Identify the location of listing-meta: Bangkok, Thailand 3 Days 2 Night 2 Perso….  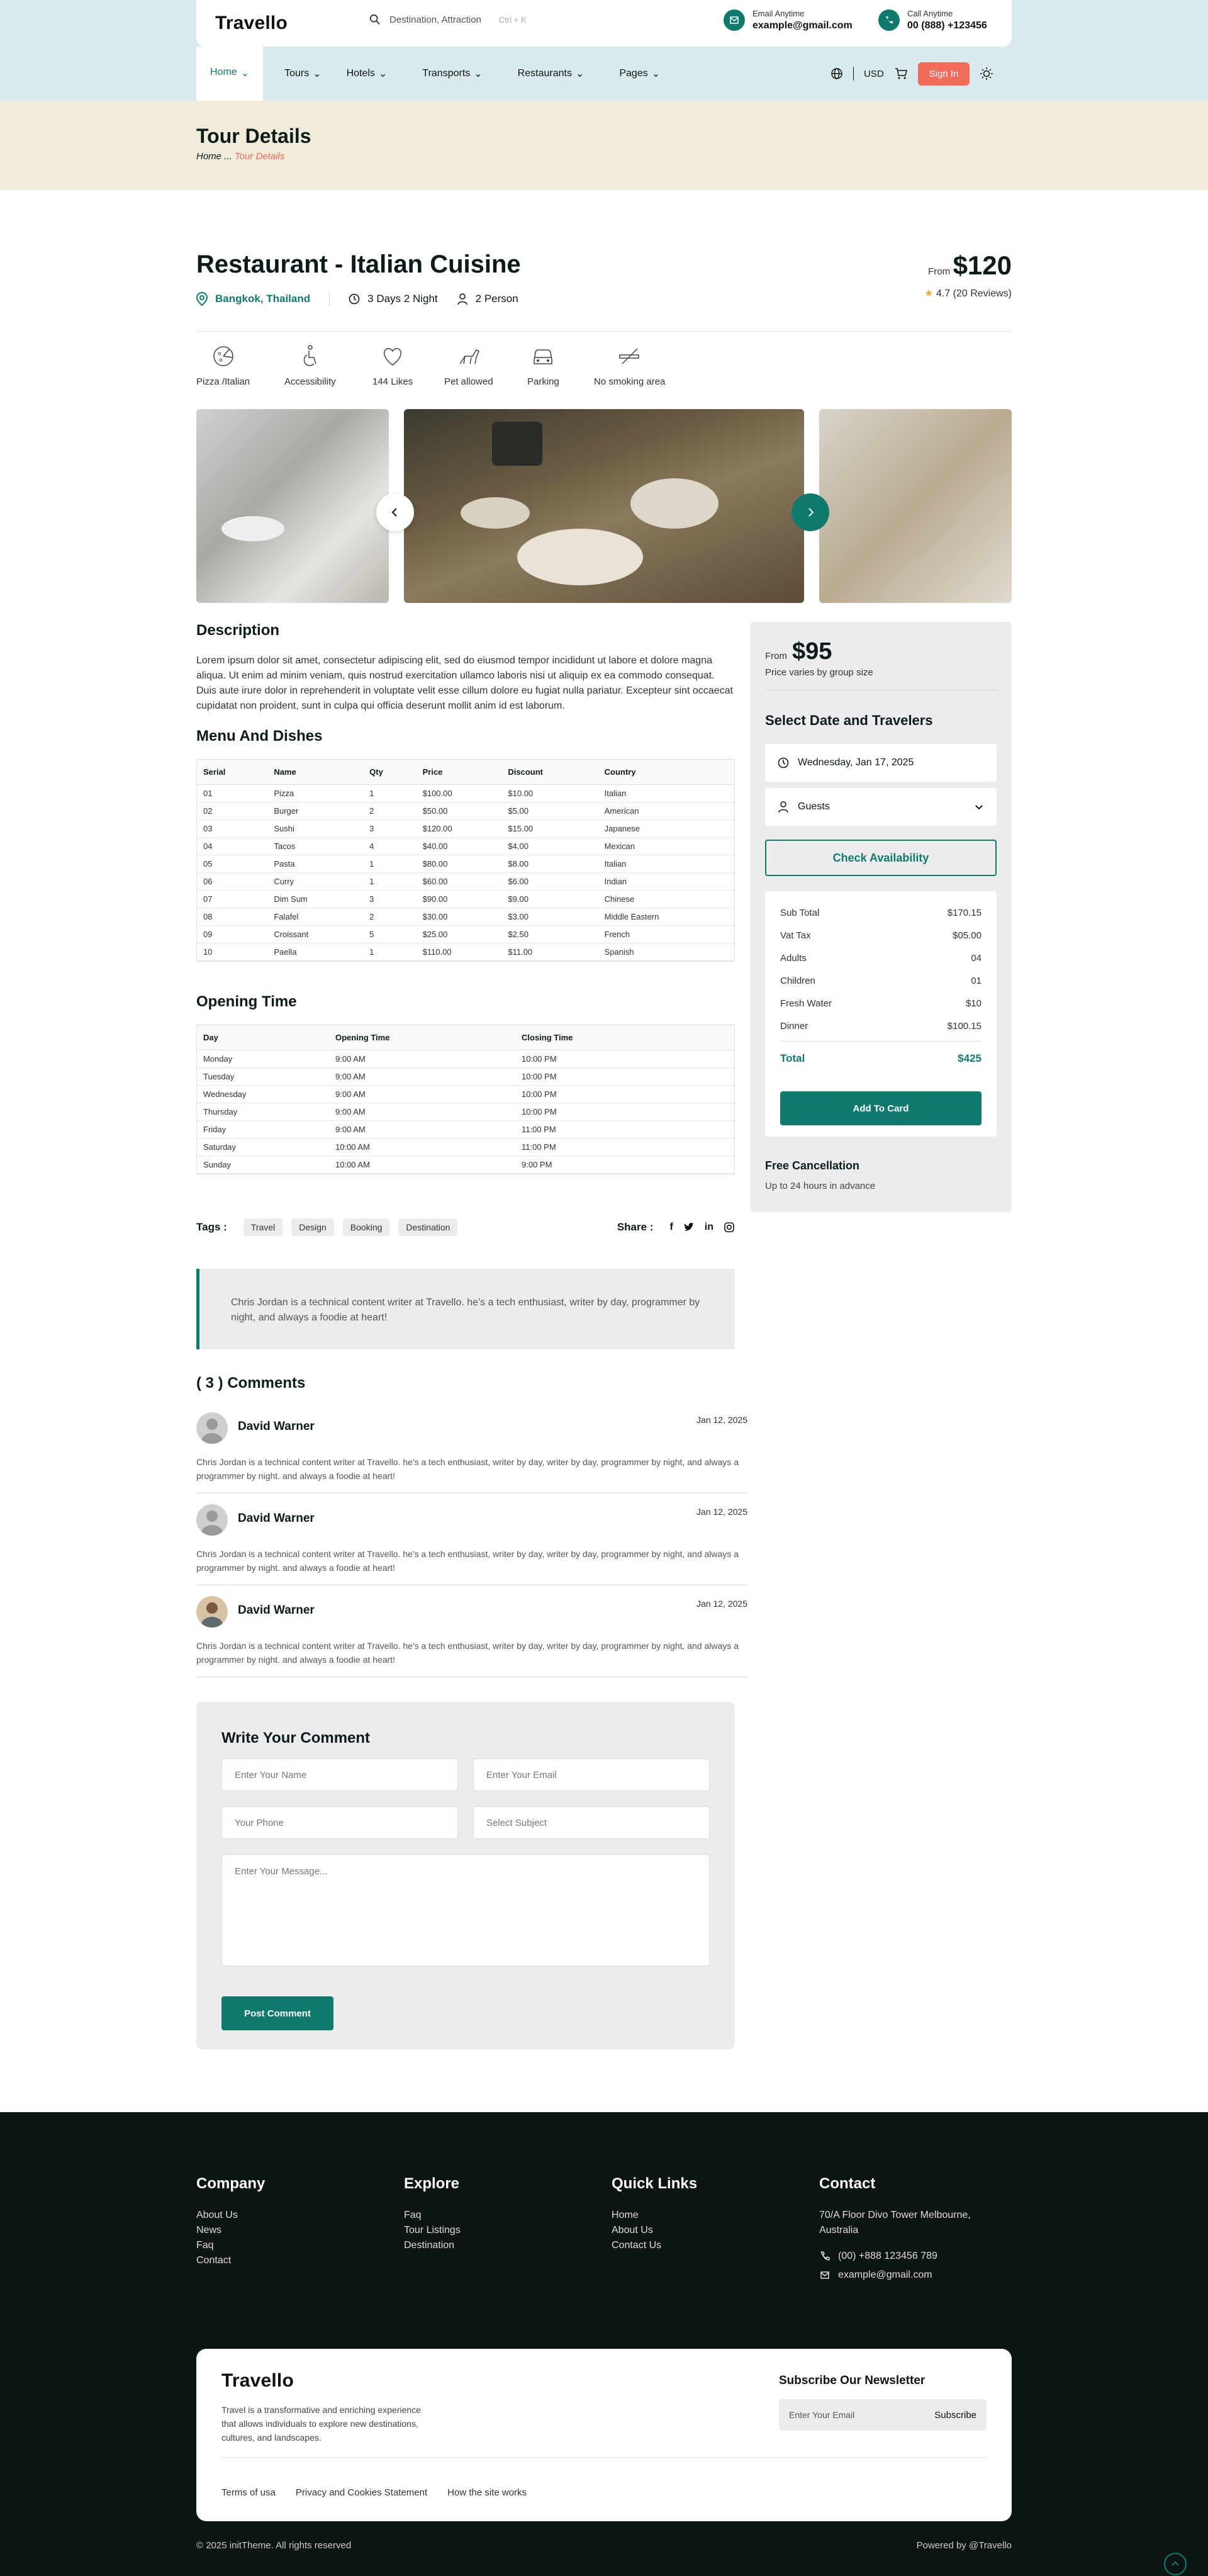
(357, 299).